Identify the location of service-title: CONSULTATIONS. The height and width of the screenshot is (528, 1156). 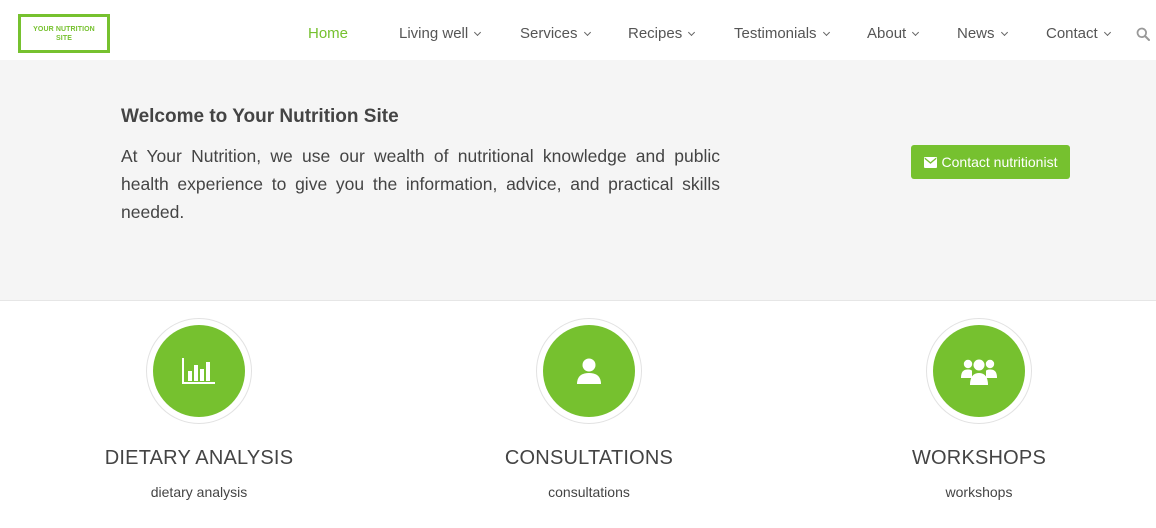
(589, 458).